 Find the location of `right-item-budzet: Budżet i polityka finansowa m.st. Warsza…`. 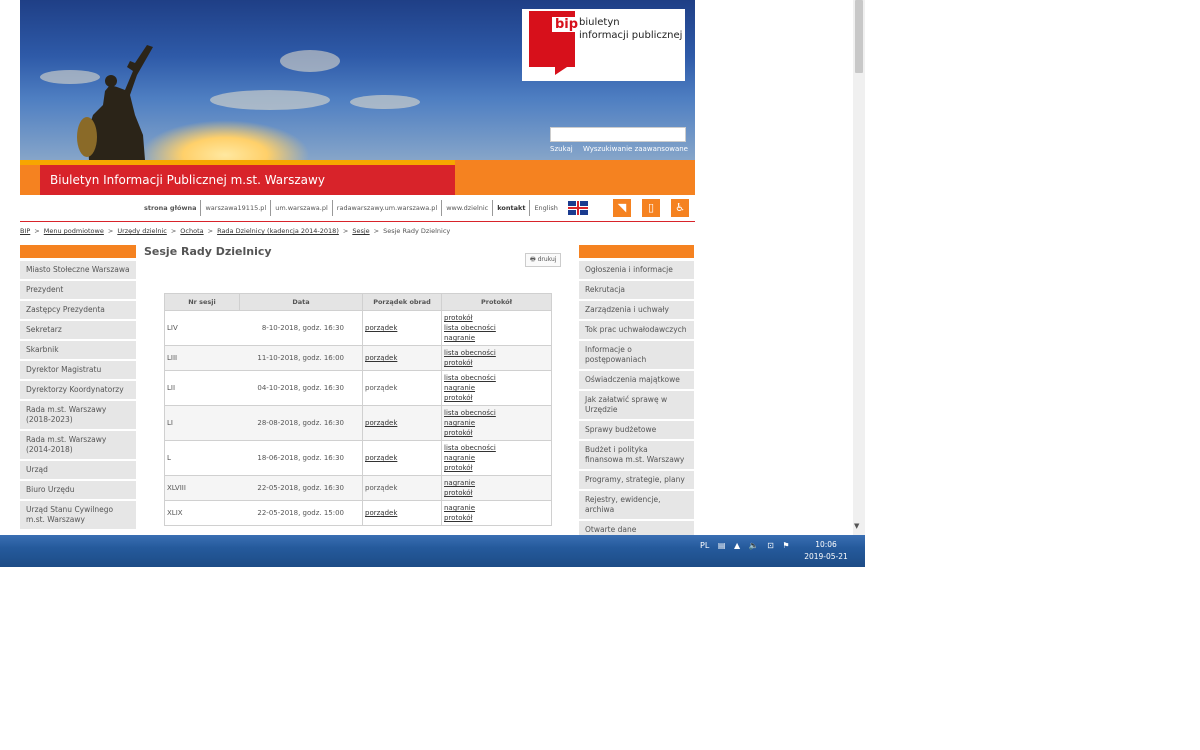

right-item-budzet: Budżet i polityka finansowa m.st. Warsza… is located at coordinates (636, 455).